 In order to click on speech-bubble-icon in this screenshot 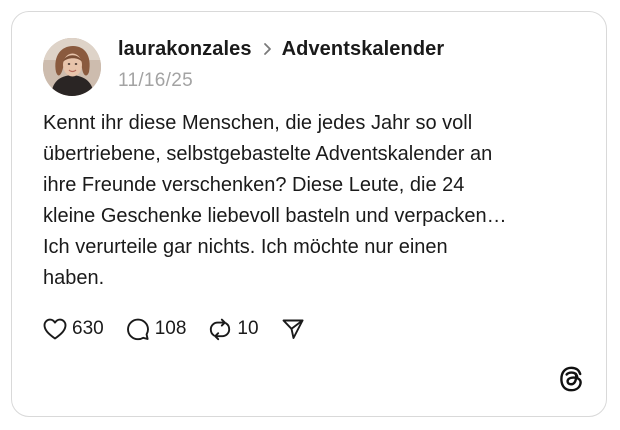, I will do `click(138, 329)`.